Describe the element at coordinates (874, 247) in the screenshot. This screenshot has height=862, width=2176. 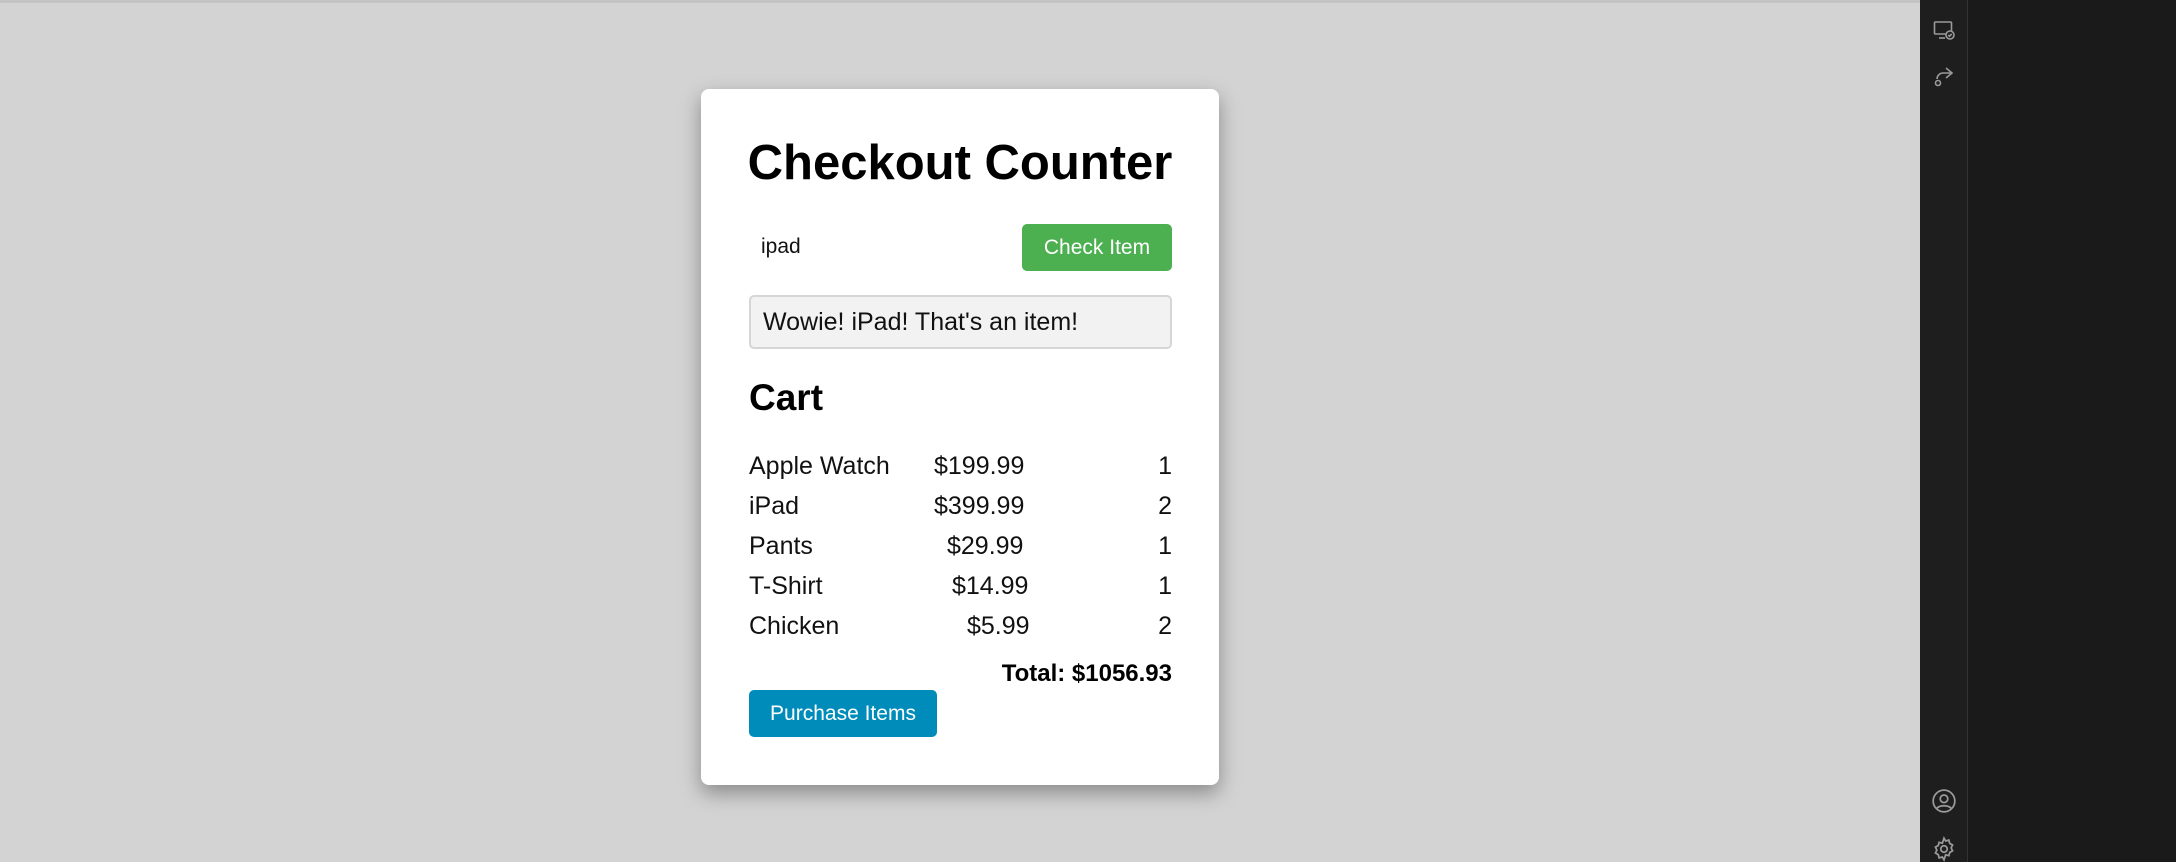
I see `item-search-input` at that location.